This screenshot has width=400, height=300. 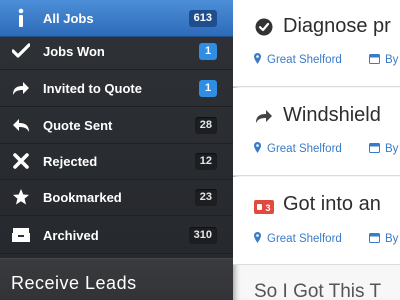 I want to click on sidebar-item-label: Quote Sent, so click(x=78, y=125).